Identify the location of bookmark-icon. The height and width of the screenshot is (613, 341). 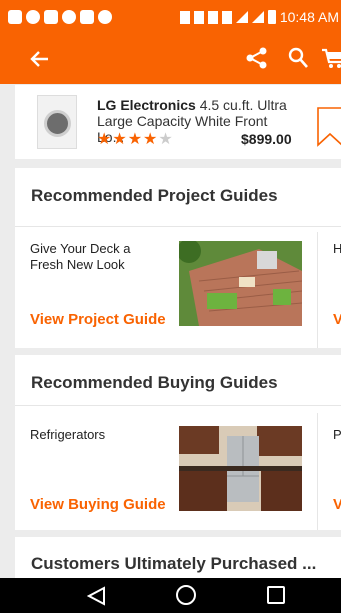
(329, 129).